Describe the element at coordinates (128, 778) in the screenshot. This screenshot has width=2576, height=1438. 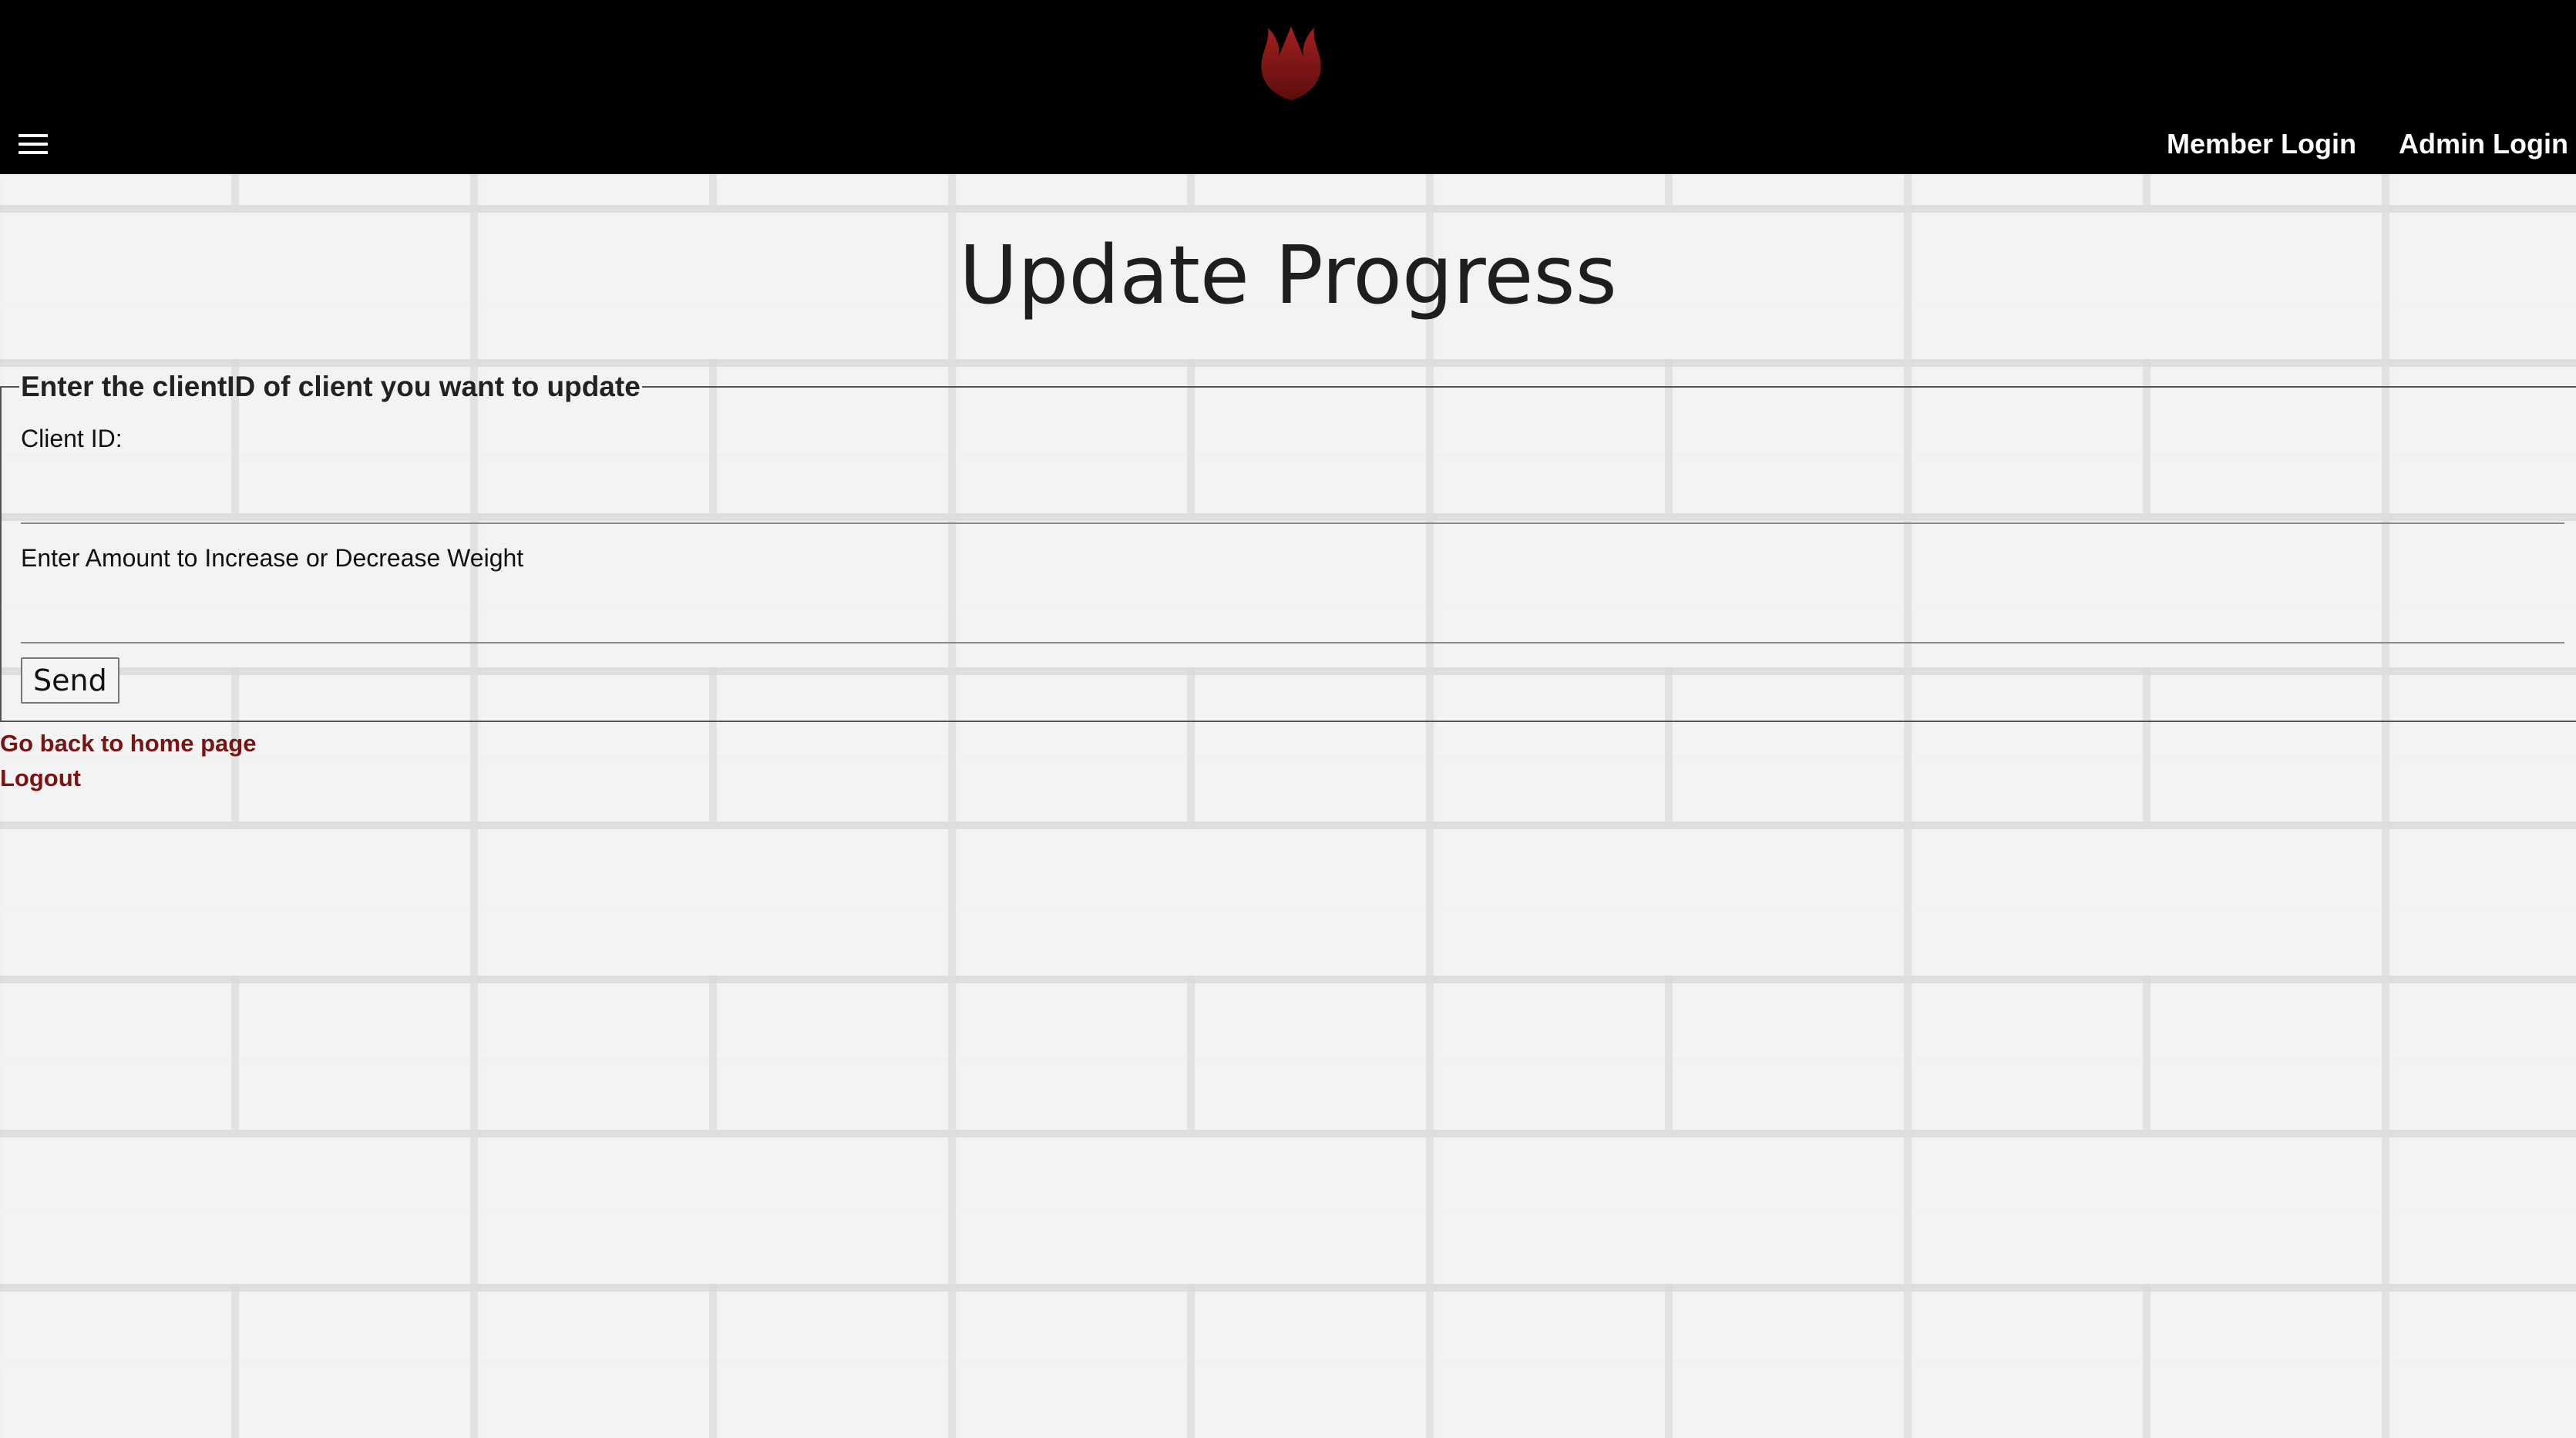
I see `logout-link: Logout` at that location.